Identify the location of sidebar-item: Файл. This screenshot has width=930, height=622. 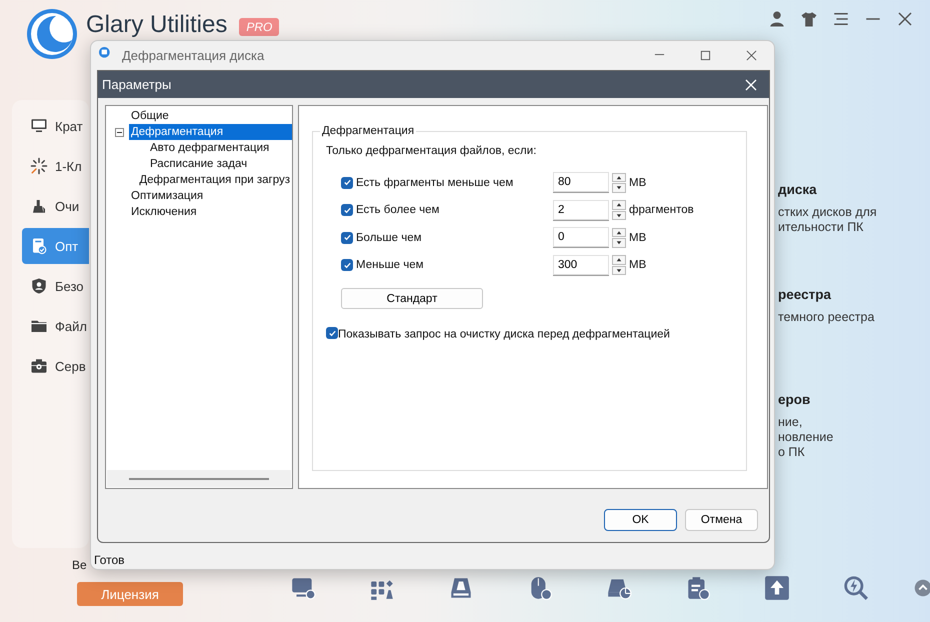
(55, 326).